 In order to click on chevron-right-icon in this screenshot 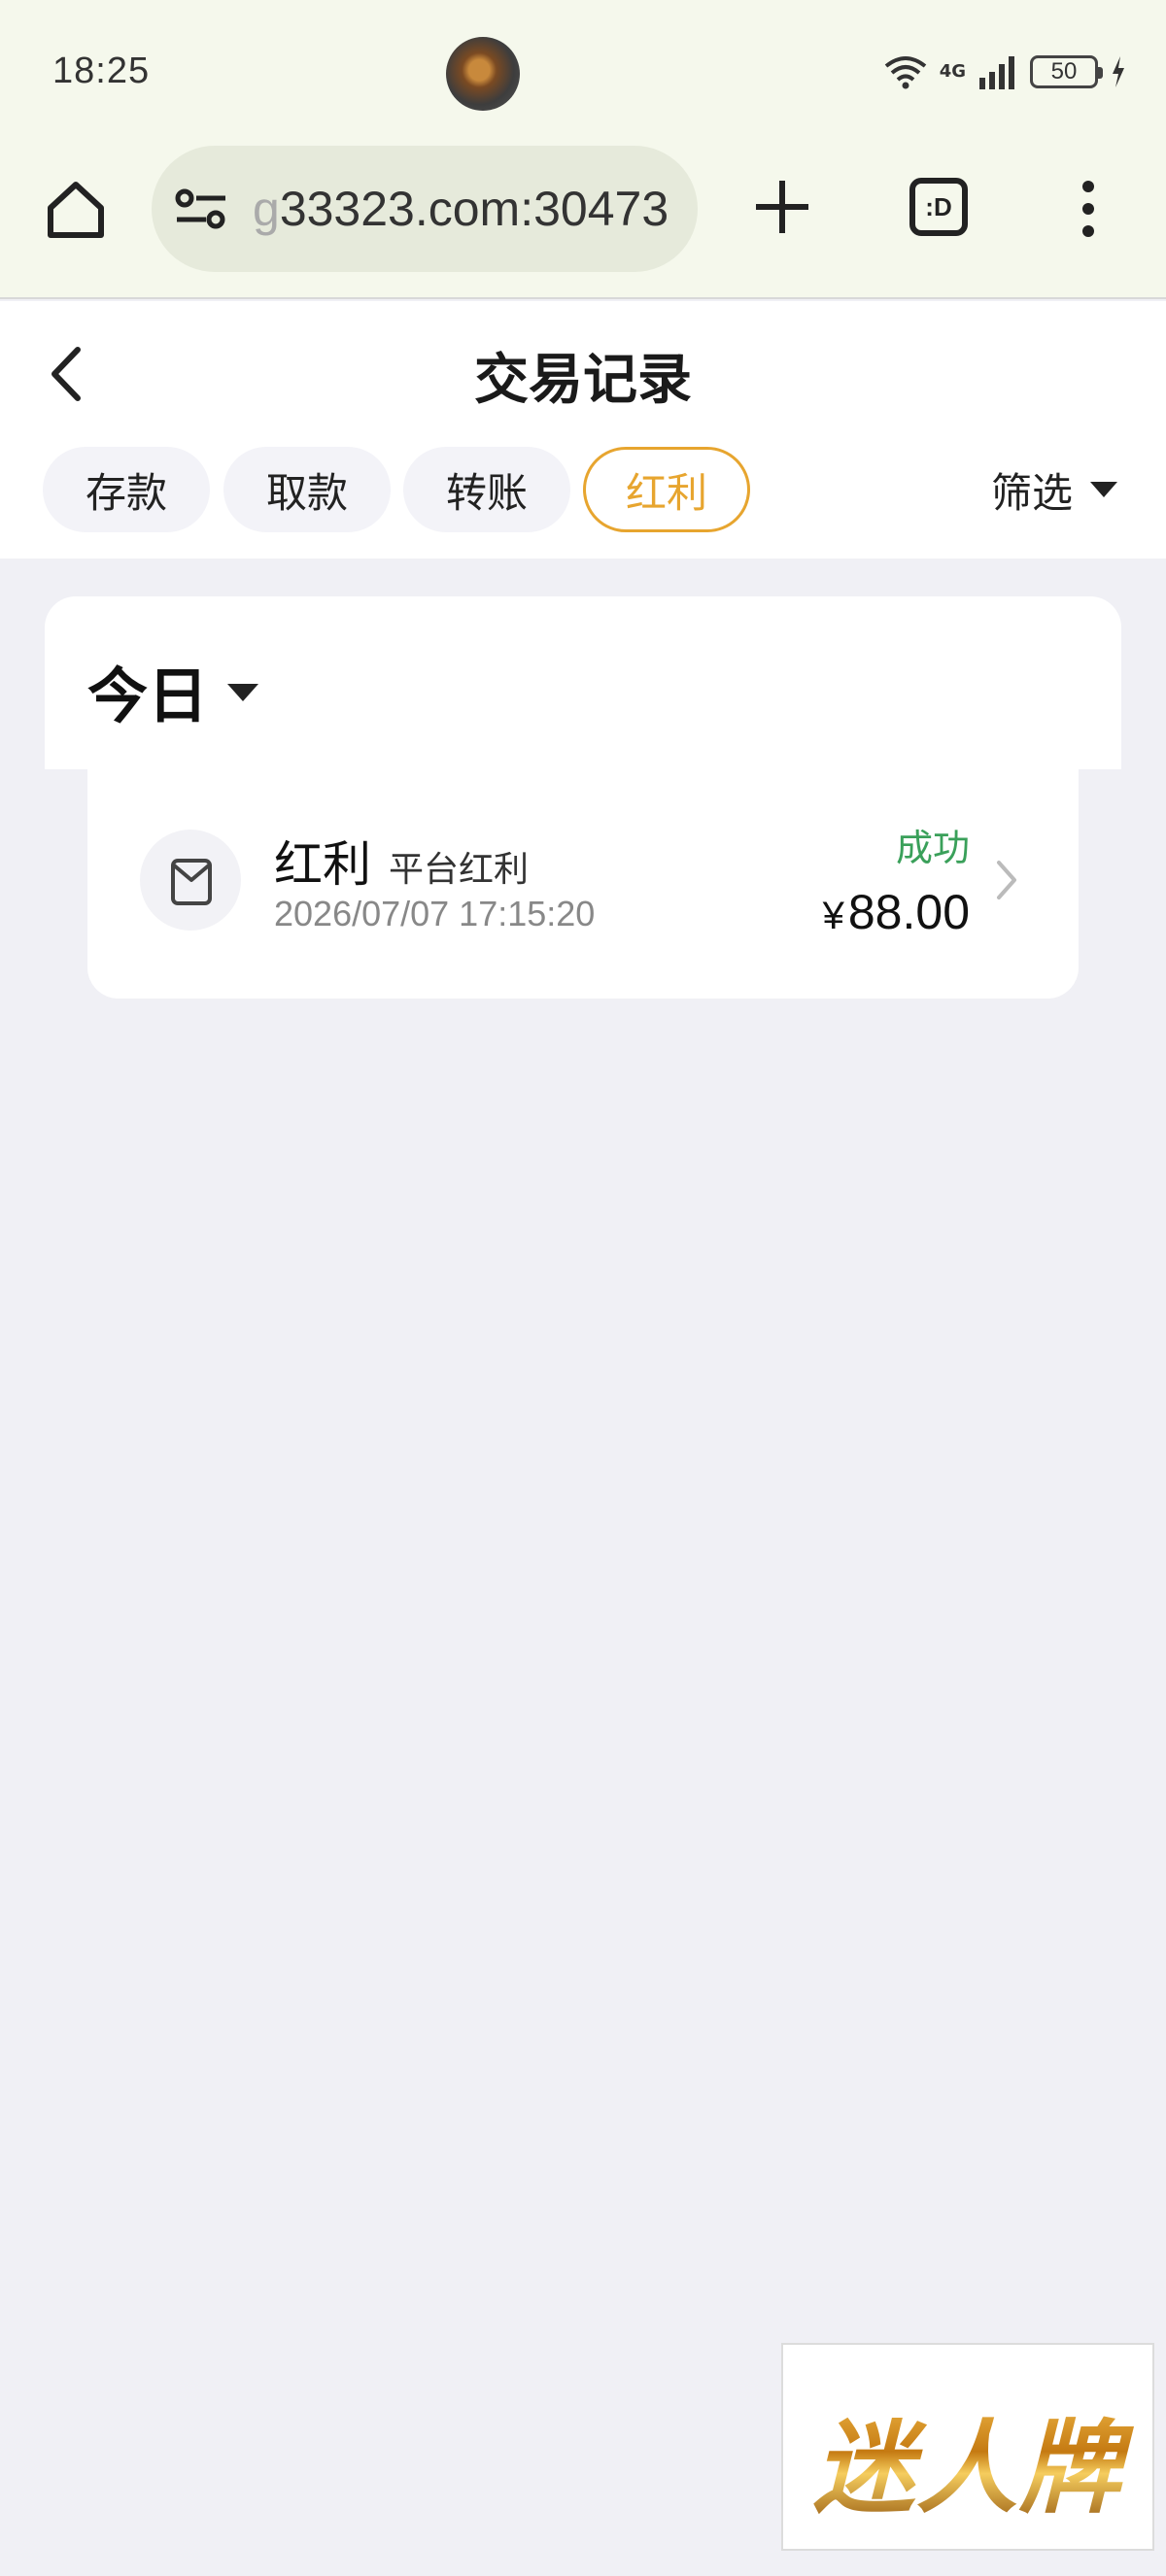, I will do `click(1006, 880)`.